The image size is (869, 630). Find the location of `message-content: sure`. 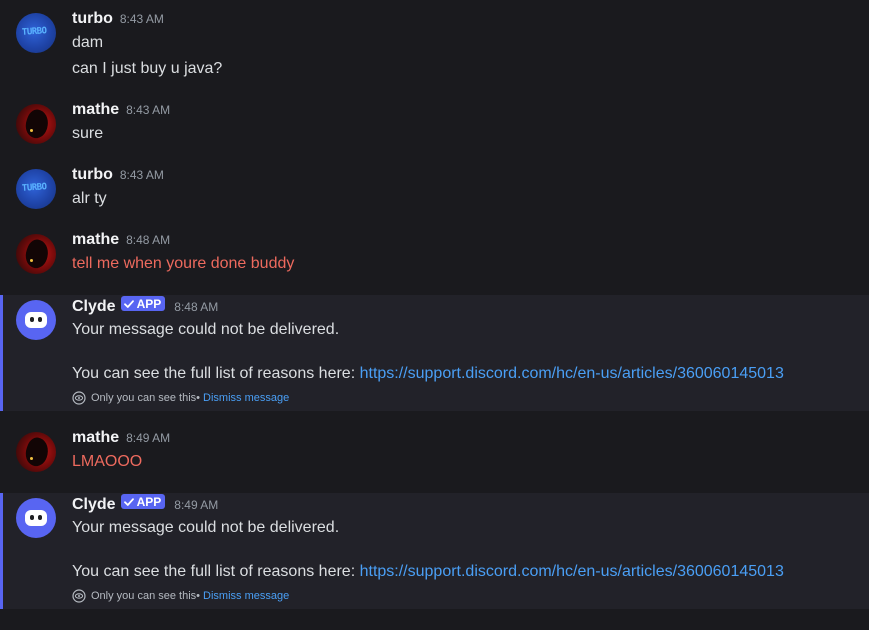

message-content: sure is located at coordinates (88, 133).